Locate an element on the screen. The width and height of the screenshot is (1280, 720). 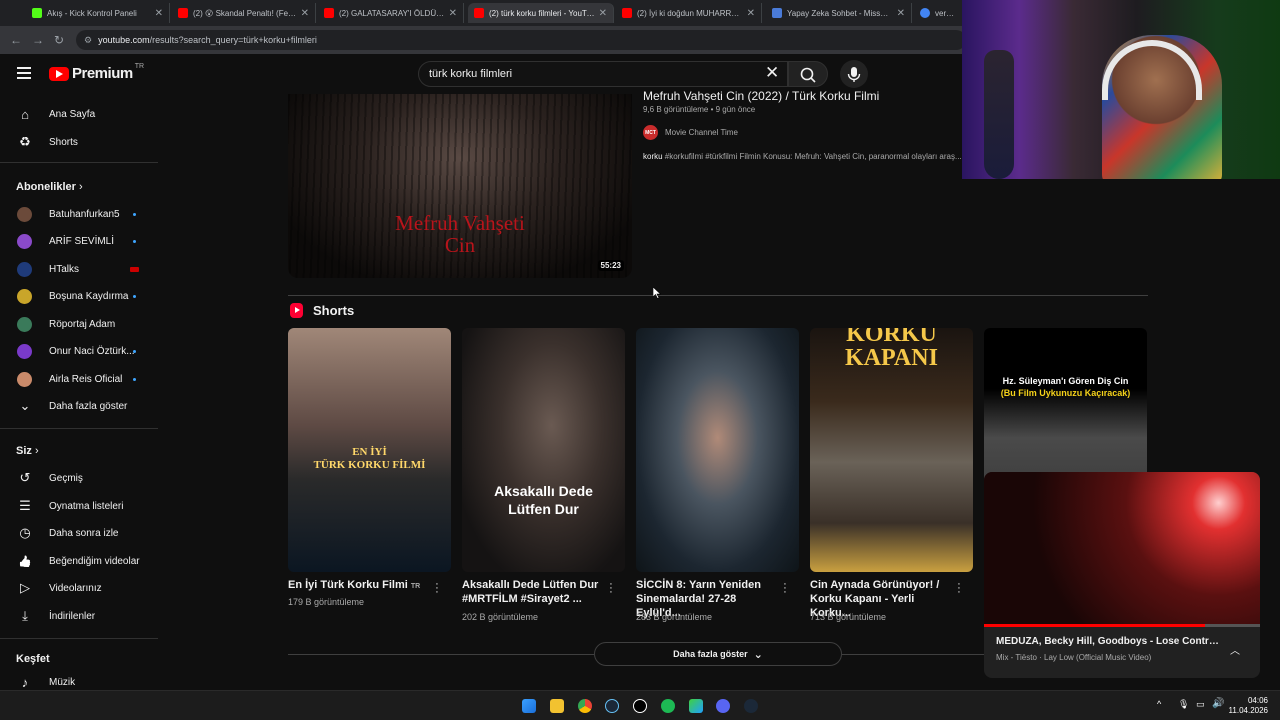
short-views: 713 B görüntüleme is located at coordinates (848, 617).